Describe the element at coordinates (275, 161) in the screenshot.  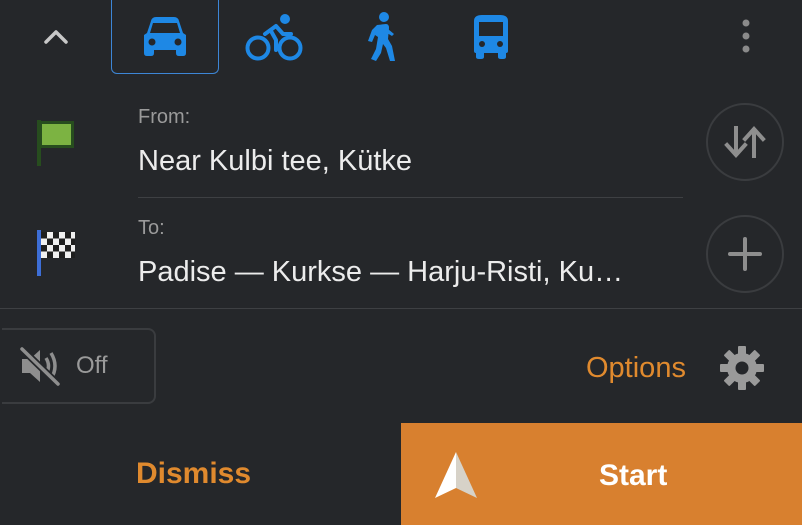
I see `from-input: Near Kulbi tee, Kütke` at that location.